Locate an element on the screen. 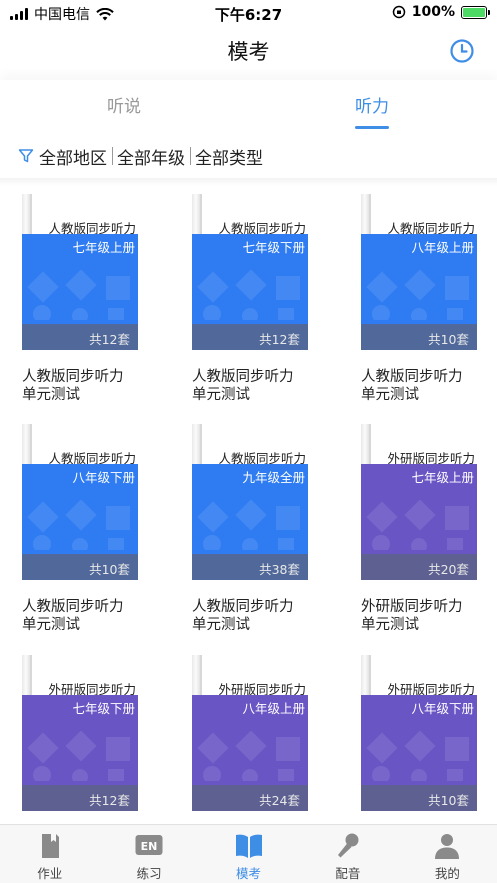  book-card: 人教版同步听力 八年级下册共10套人教版同步听力 单元测试 is located at coordinates (81, 529).